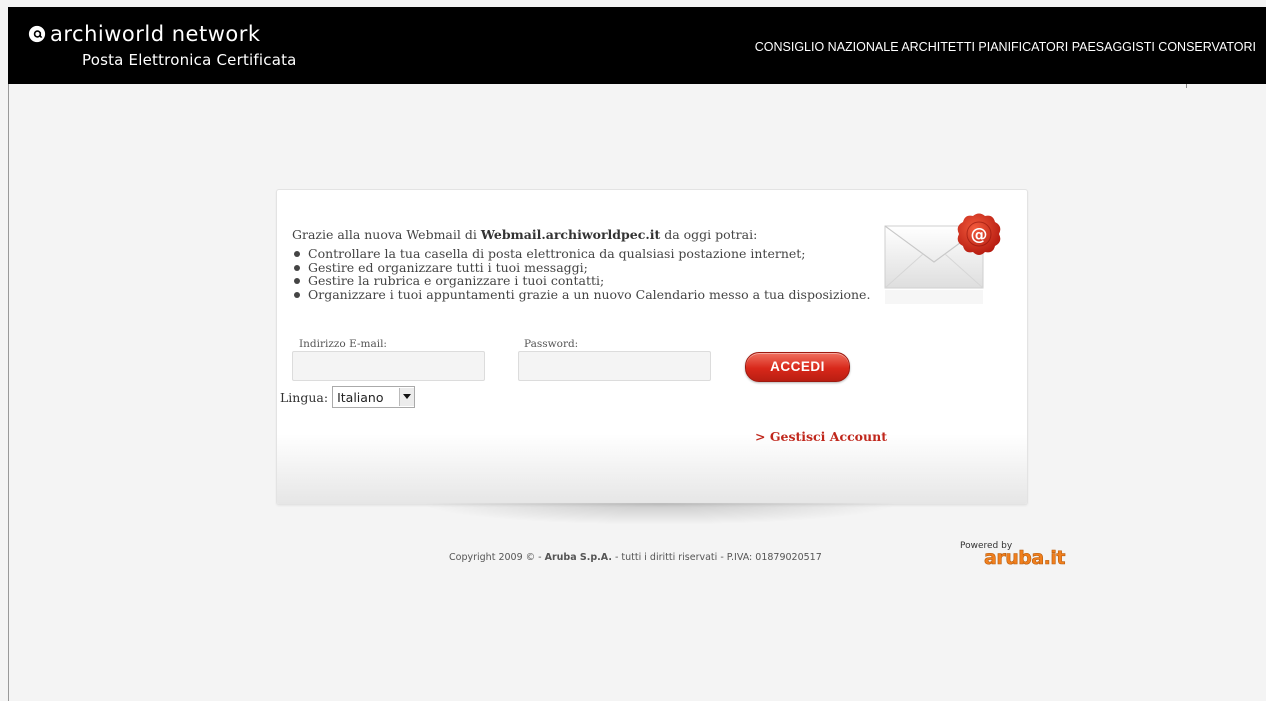 The image size is (1266, 701). I want to click on email-input, so click(388, 366).